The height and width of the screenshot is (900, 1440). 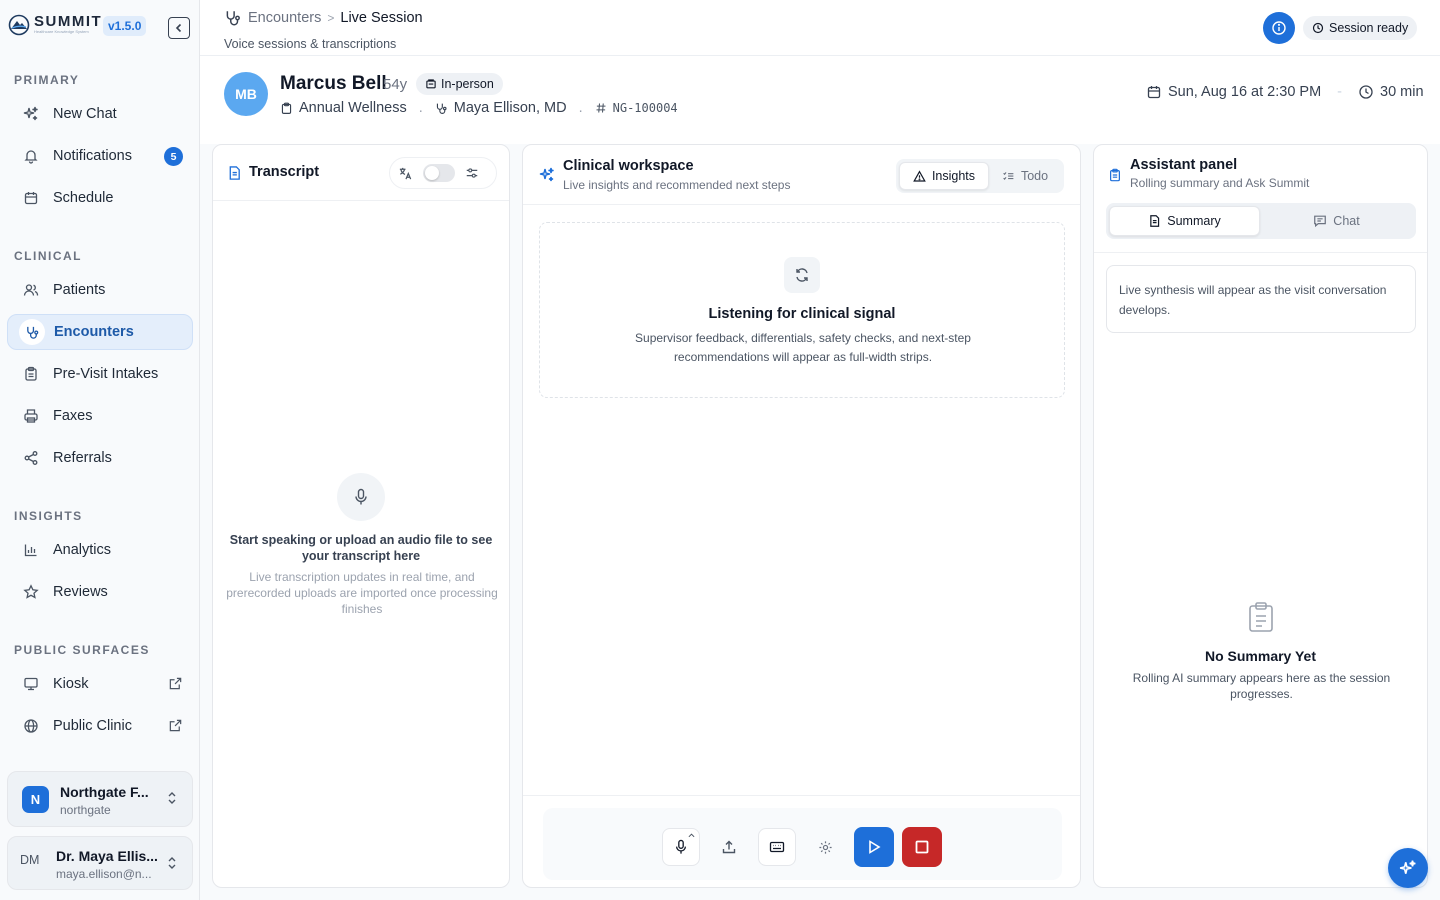 I want to click on refresh-badge, so click(x=802, y=275).